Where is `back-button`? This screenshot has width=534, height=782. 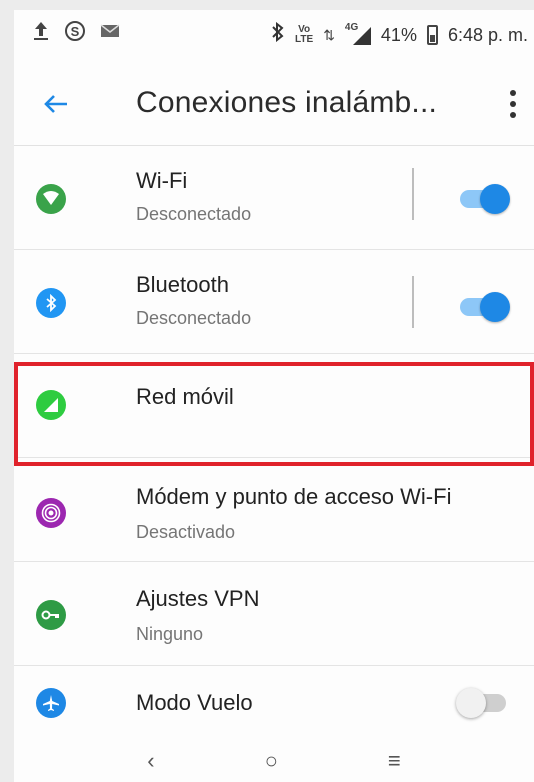
back-button is located at coordinates (56, 104).